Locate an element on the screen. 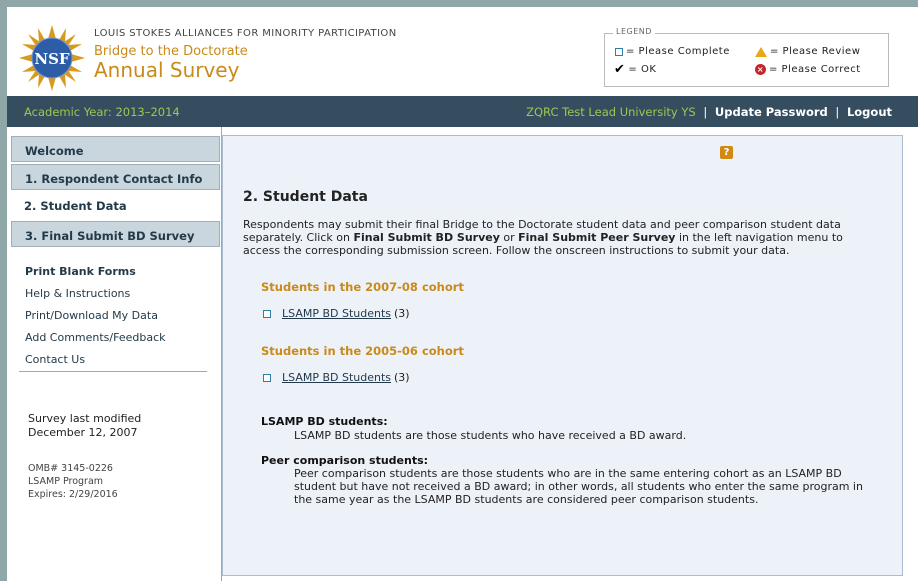 The height and width of the screenshot is (581, 918). logout-link: Logout is located at coordinates (869, 112).